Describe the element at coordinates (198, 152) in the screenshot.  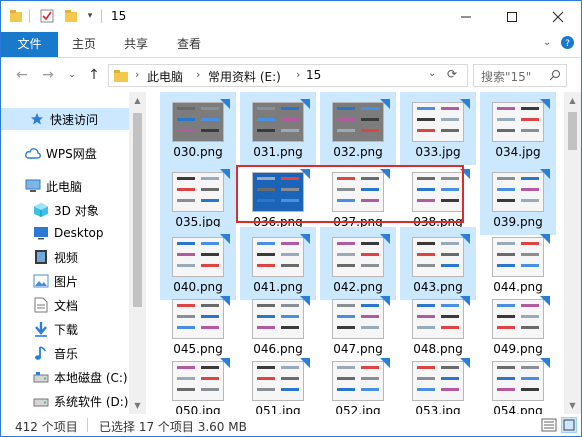
I see `file-name: 030.png` at that location.